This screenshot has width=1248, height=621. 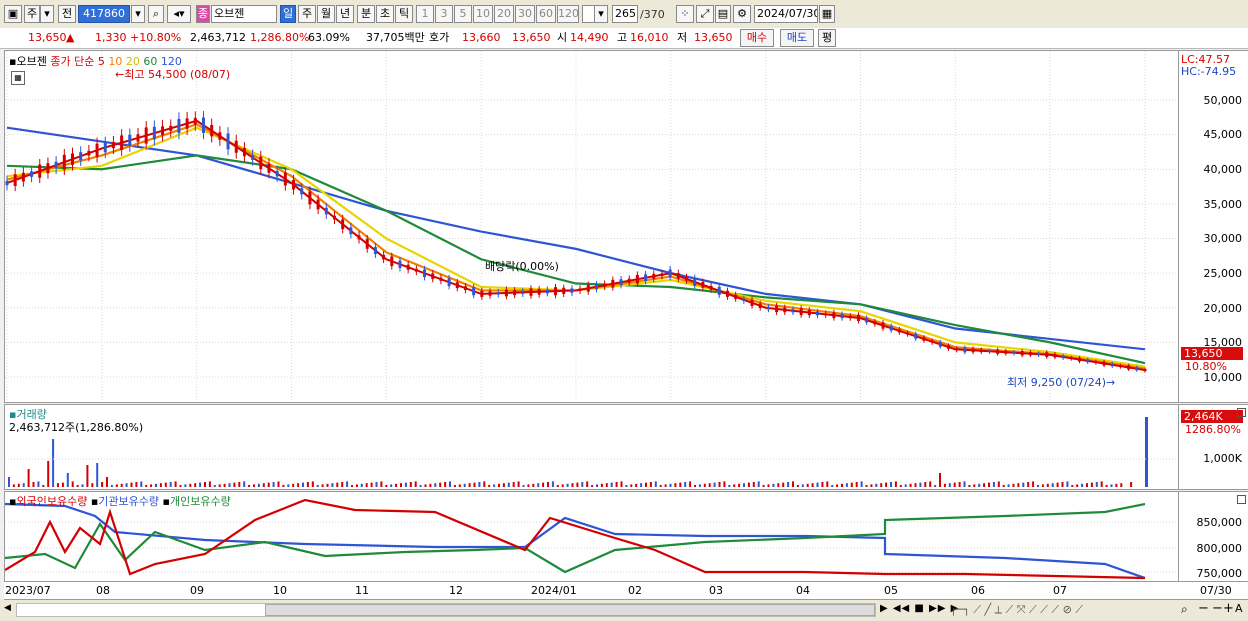 What do you see at coordinates (546, 14) in the screenshot?
I see `interval-60: 60` at bounding box center [546, 14].